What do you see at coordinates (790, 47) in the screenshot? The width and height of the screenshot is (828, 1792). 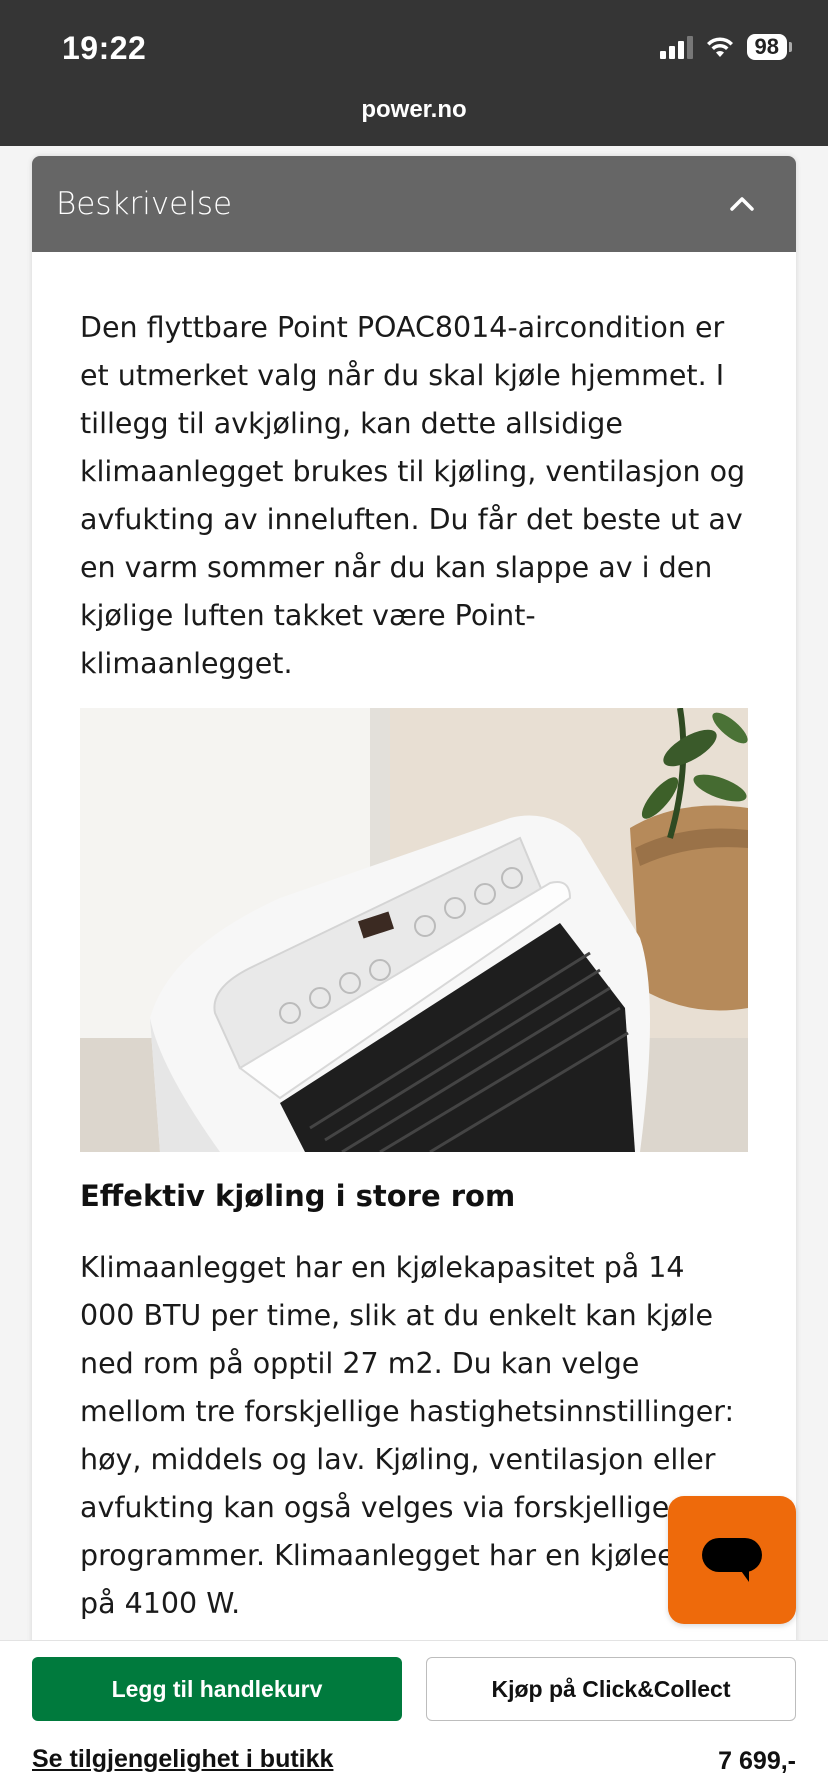 I see `battery-tip` at bounding box center [790, 47].